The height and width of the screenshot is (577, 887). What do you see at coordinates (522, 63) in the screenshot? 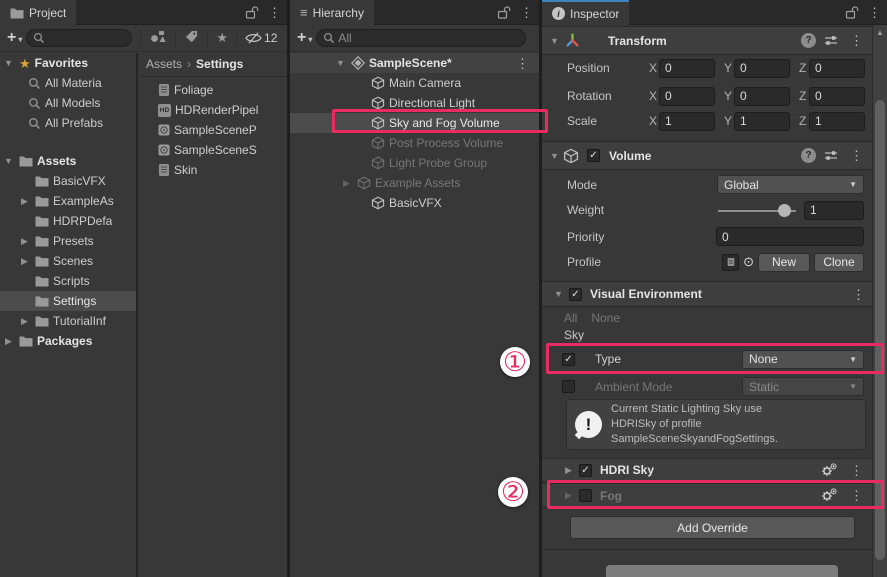
I see `scene-more-menu-icon: ⋮` at bounding box center [522, 63].